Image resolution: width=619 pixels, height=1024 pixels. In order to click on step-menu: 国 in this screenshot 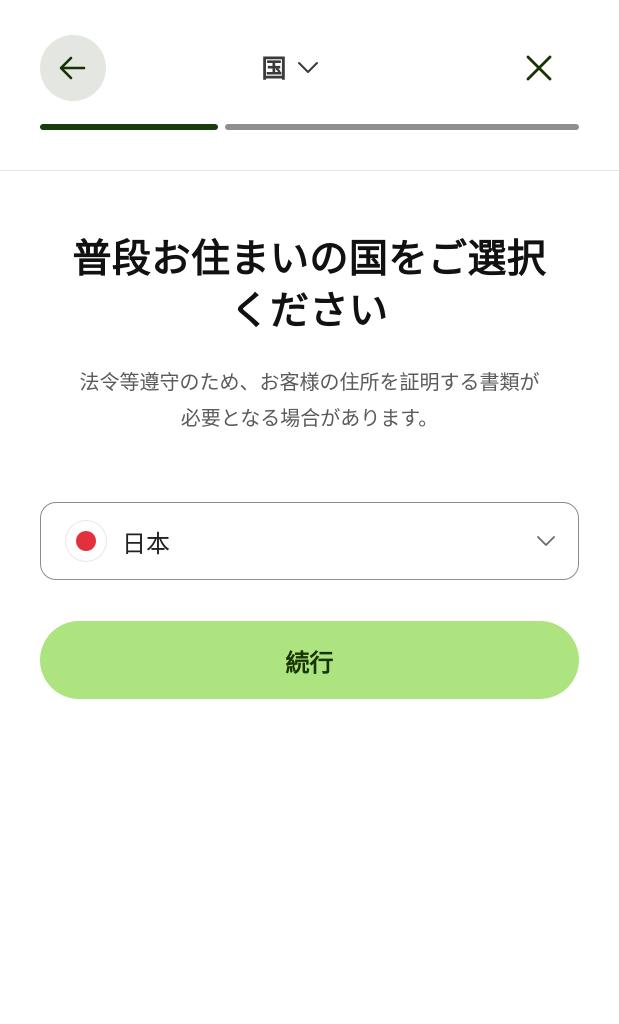, I will do `click(290, 68)`.